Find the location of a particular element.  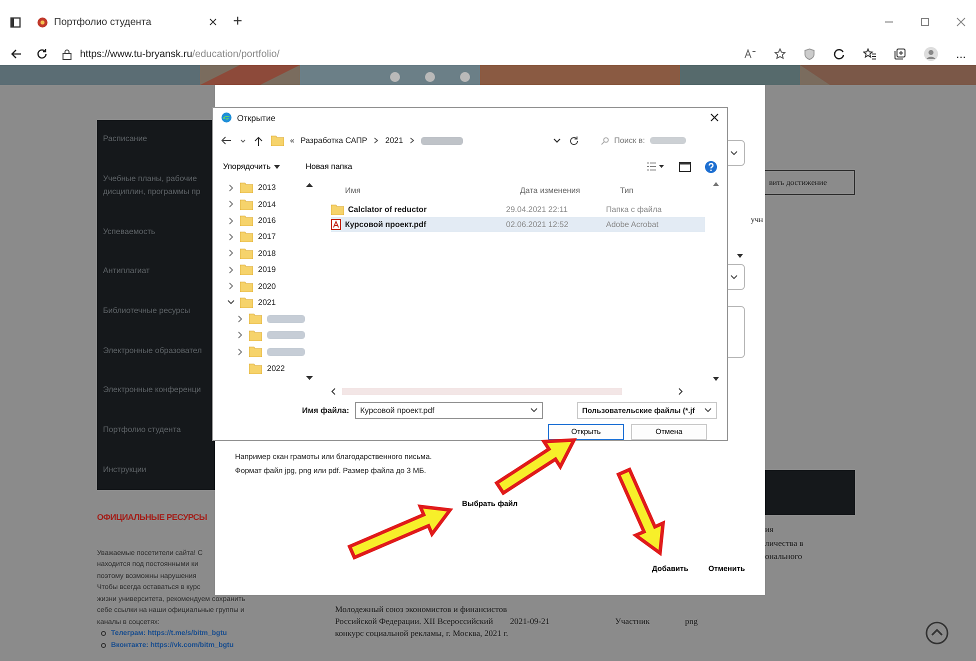

file-date: 29.04.2021 22:11 is located at coordinates (537, 209).